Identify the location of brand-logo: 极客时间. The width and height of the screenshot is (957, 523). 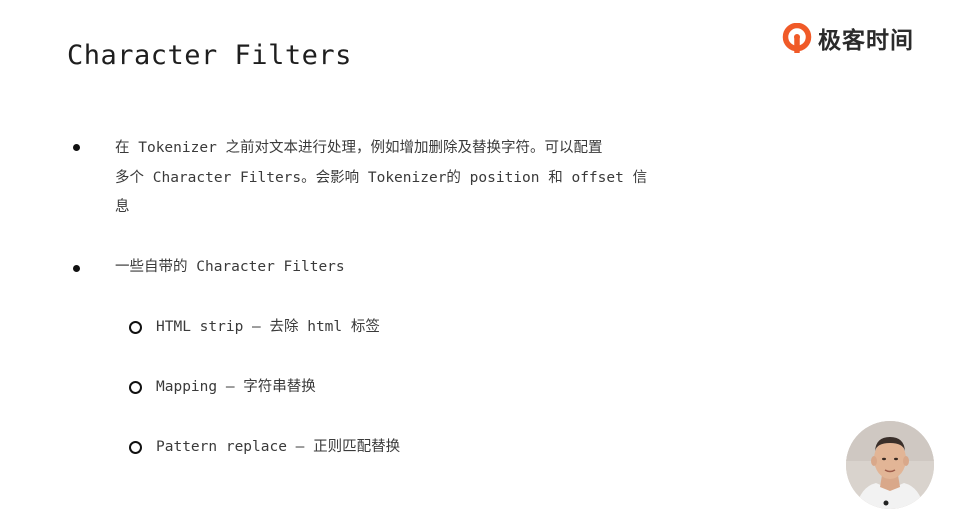
(848, 38).